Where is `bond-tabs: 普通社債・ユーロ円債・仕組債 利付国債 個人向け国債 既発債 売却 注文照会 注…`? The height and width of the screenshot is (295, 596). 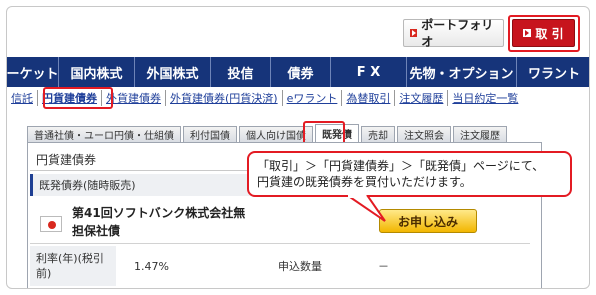 bond-tabs: 普通社債・ユーロ円債・仕組債 利付国債 個人向け国債 既発債 売却 注文照会 注… is located at coordinates (268, 133).